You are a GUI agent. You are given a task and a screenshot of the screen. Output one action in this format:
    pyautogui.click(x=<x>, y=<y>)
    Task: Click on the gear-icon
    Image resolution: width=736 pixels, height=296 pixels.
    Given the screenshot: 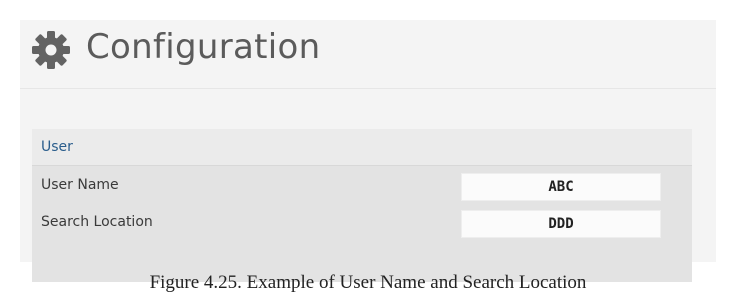 What is the action you would take?
    pyautogui.click(x=51, y=50)
    